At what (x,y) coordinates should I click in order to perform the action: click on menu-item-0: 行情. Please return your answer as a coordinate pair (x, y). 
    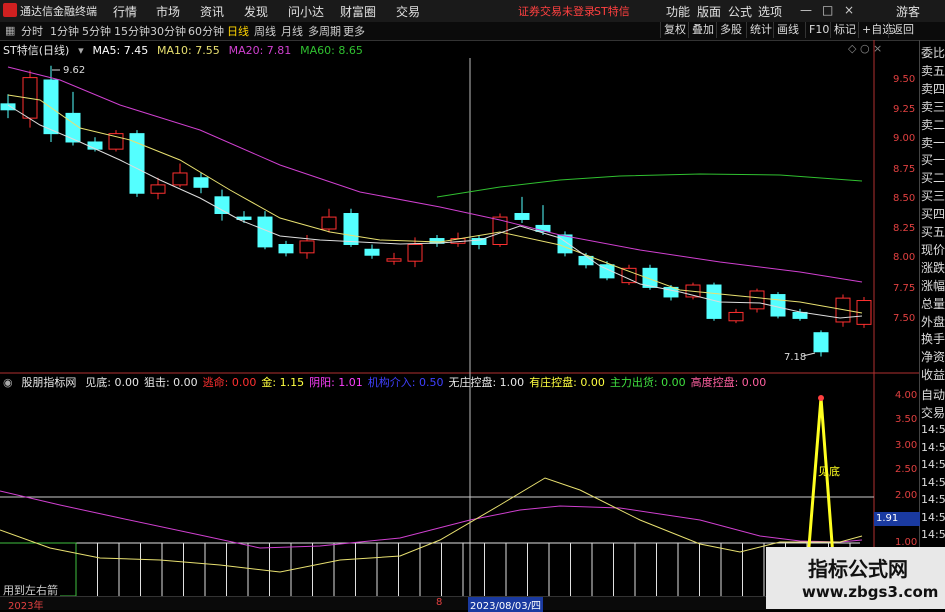
    Looking at the image, I should click on (125, 11).